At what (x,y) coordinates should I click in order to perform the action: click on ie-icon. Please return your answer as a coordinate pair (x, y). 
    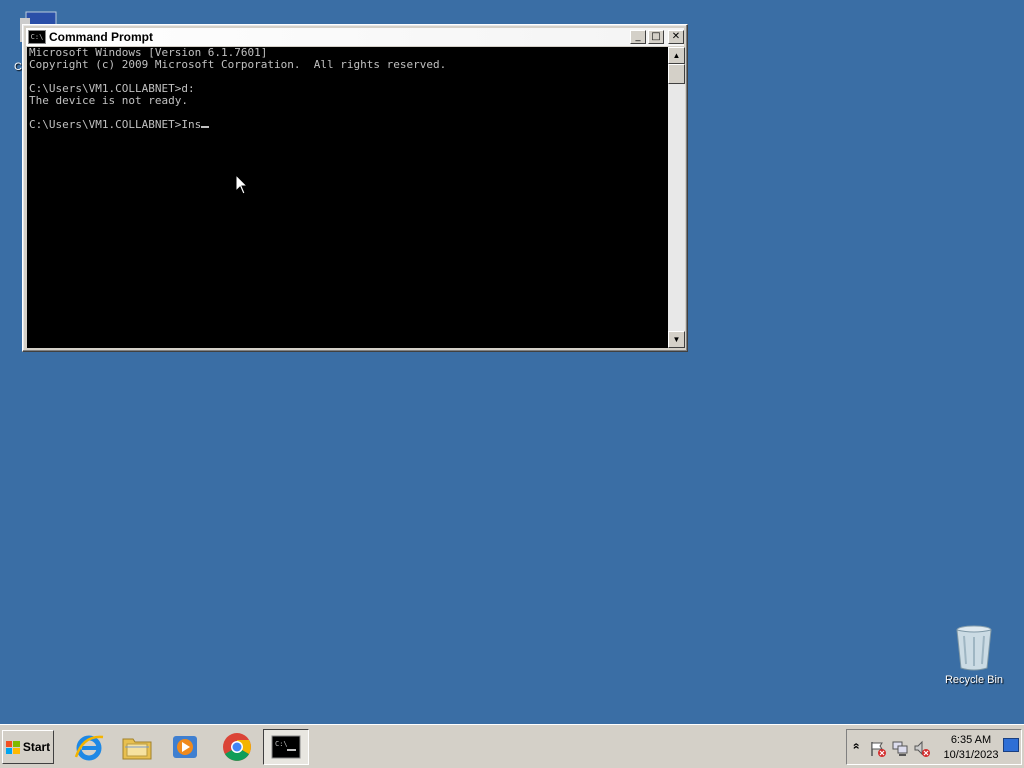
    Looking at the image, I should click on (89, 748).